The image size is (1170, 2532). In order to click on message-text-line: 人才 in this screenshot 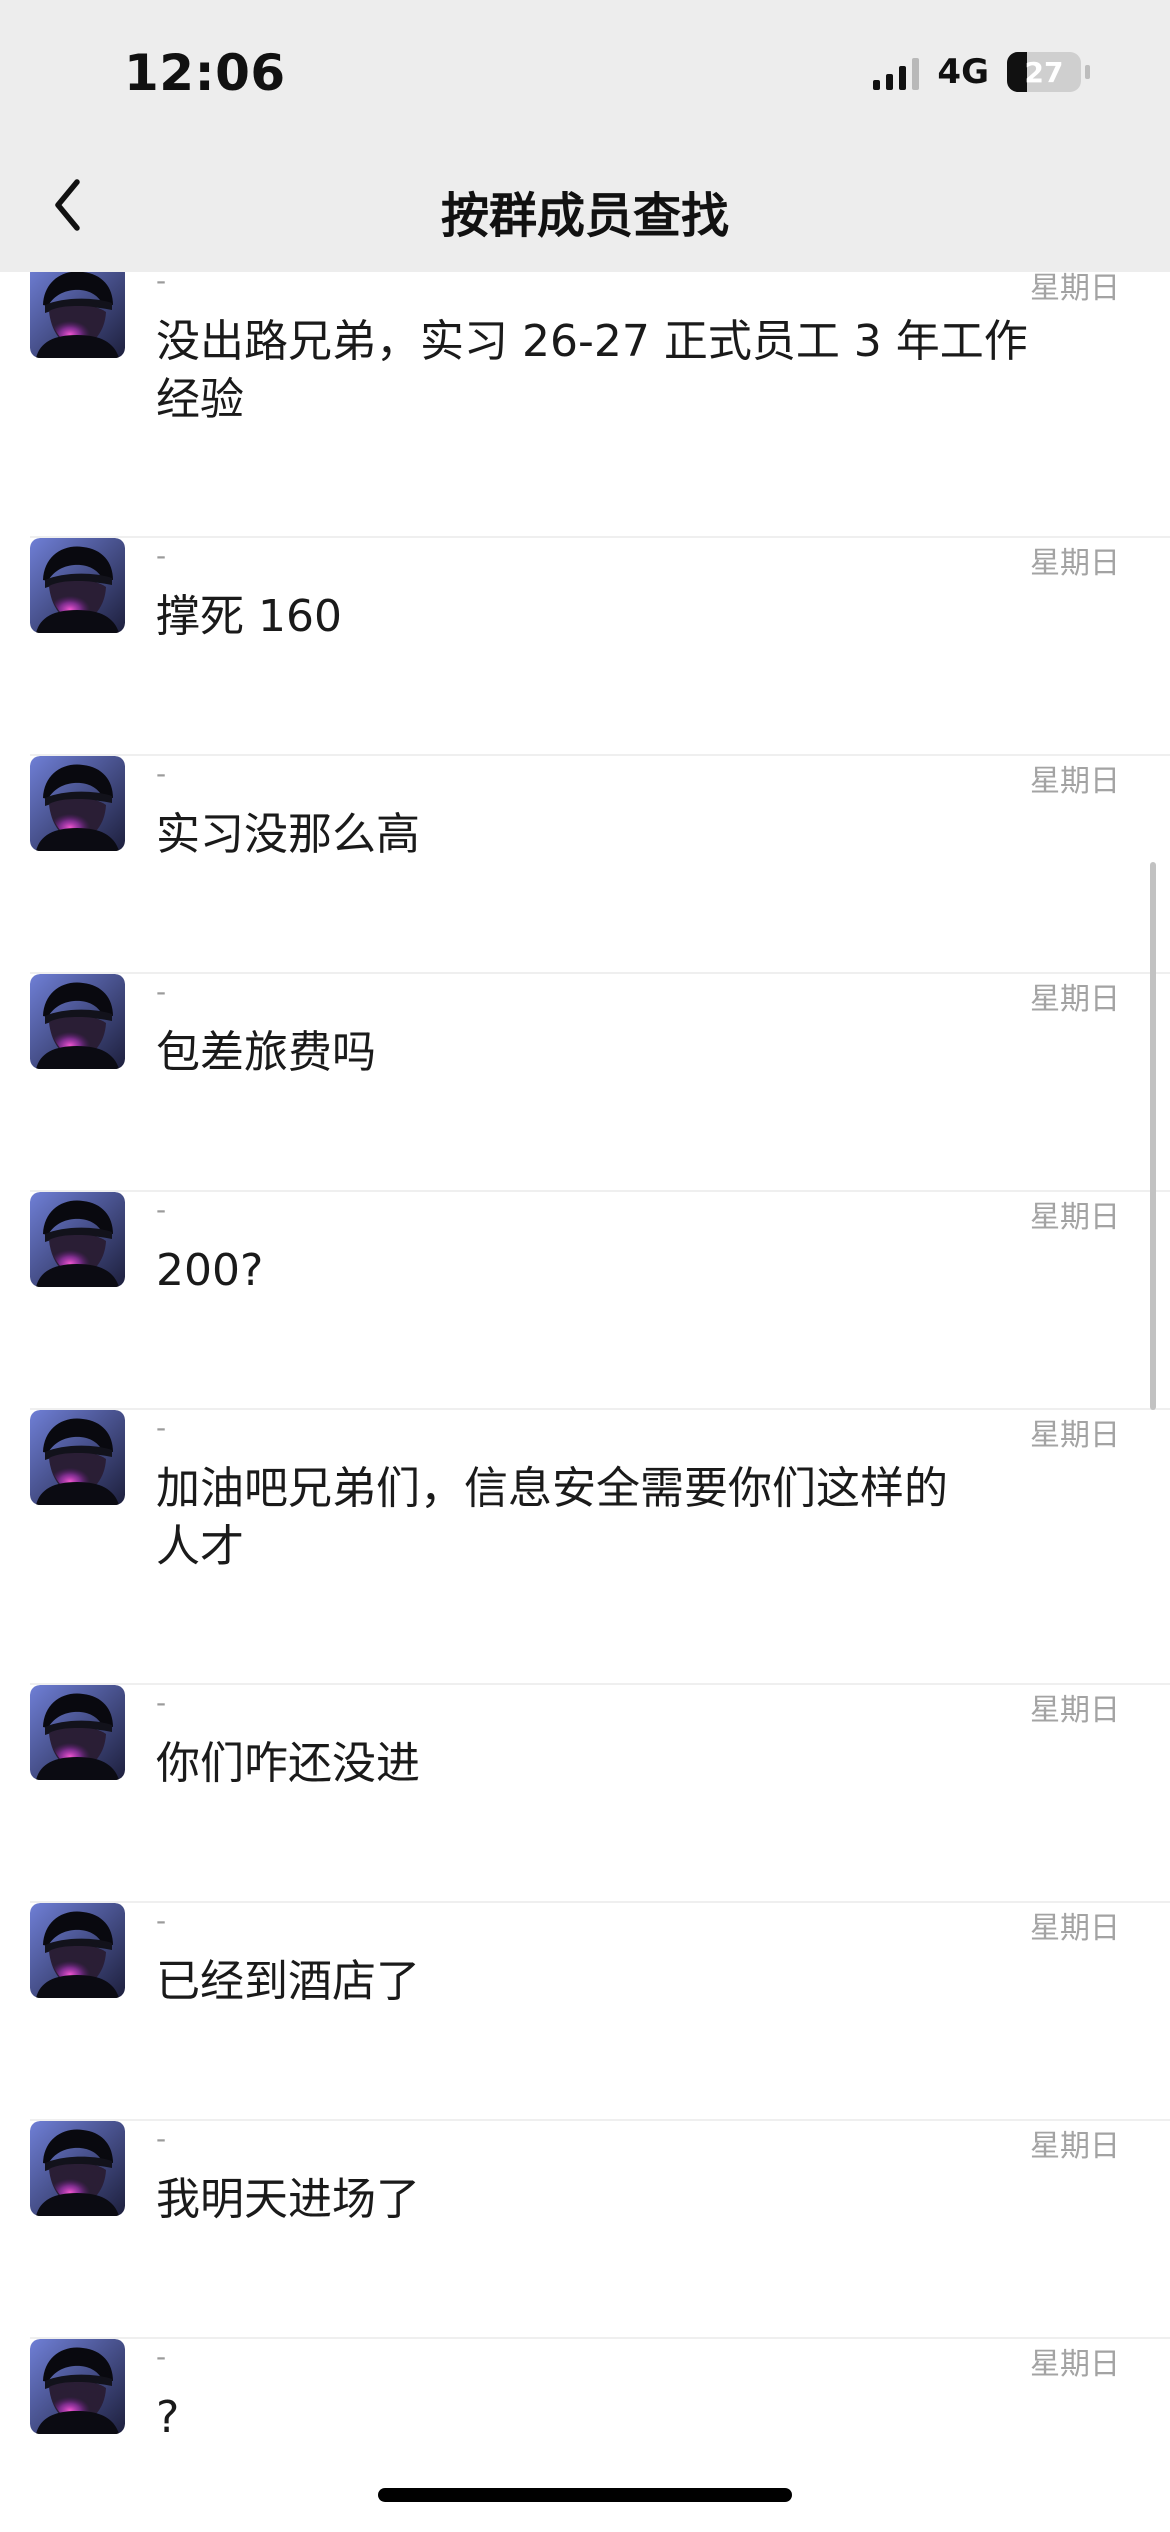, I will do `click(200, 1546)`.